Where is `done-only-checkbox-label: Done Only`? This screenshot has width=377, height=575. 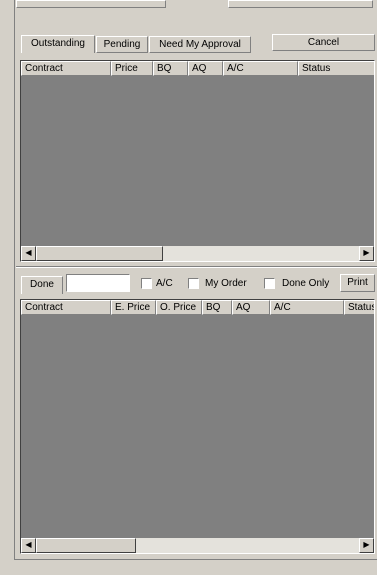
done-only-checkbox-label: Done Only is located at coordinates (306, 283).